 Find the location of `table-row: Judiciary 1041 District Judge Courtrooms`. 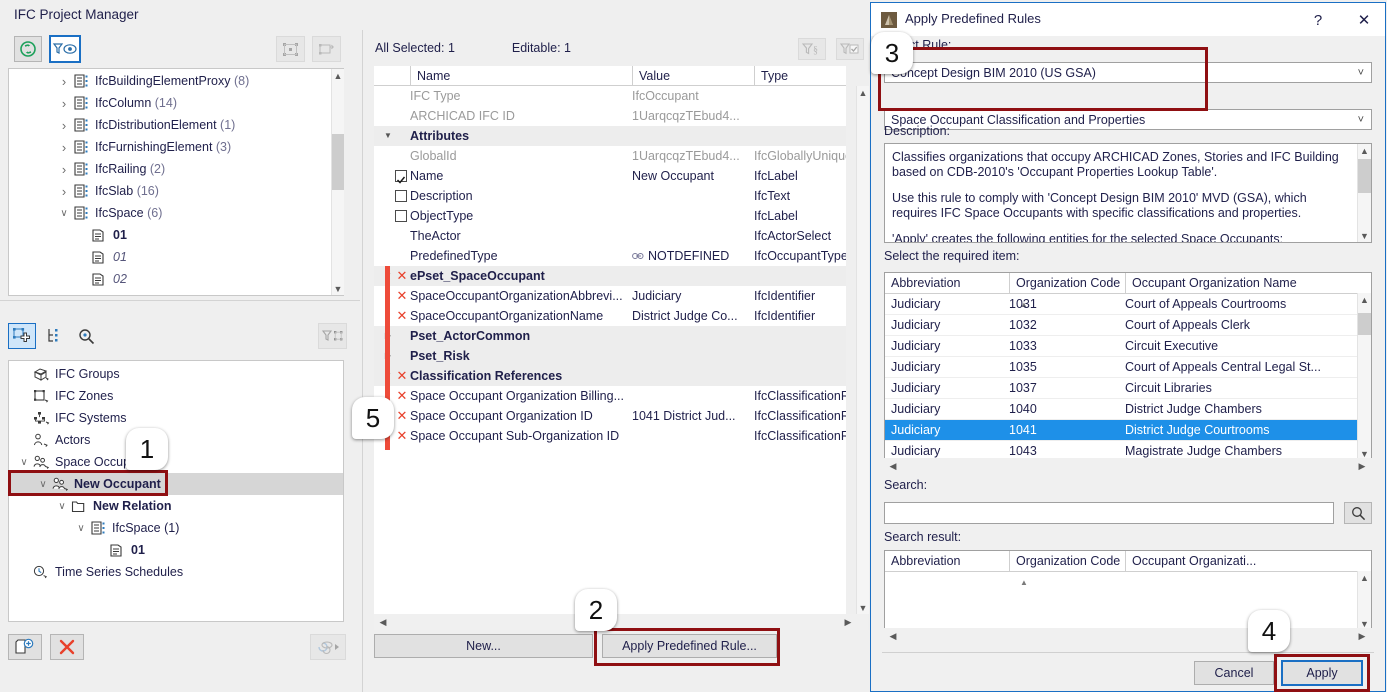

table-row: Judiciary 1041 District Judge Courtrooms is located at coordinates (1128, 430).